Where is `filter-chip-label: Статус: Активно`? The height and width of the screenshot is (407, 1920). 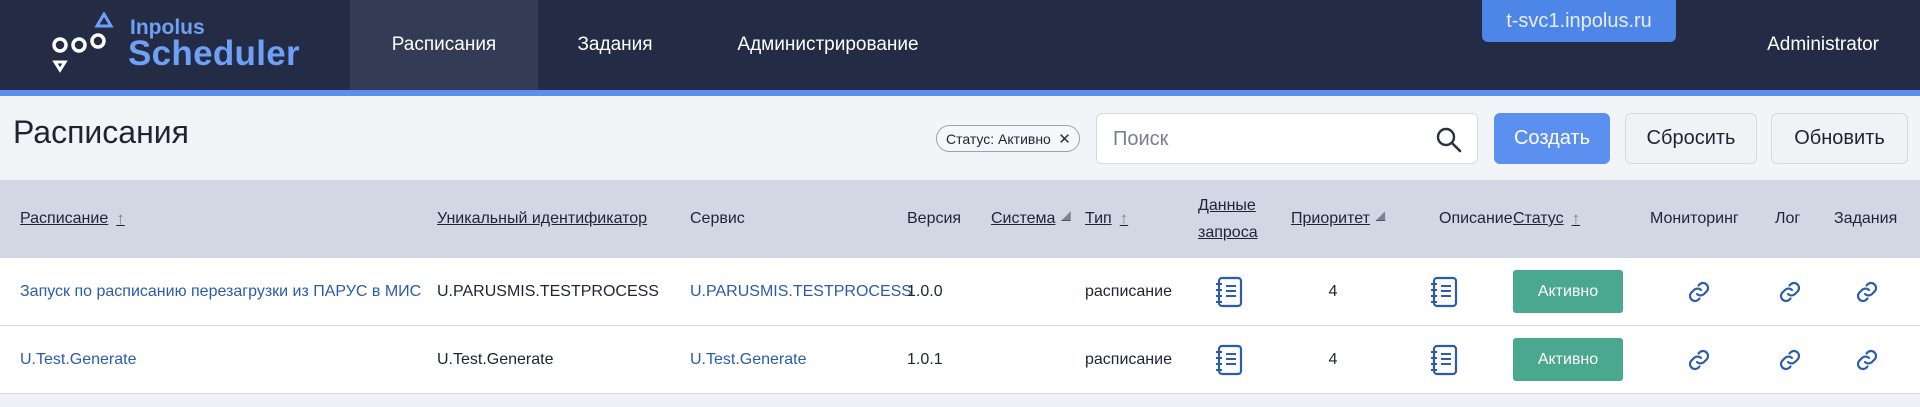
filter-chip-label: Статус: Активно is located at coordinates (998, 138).